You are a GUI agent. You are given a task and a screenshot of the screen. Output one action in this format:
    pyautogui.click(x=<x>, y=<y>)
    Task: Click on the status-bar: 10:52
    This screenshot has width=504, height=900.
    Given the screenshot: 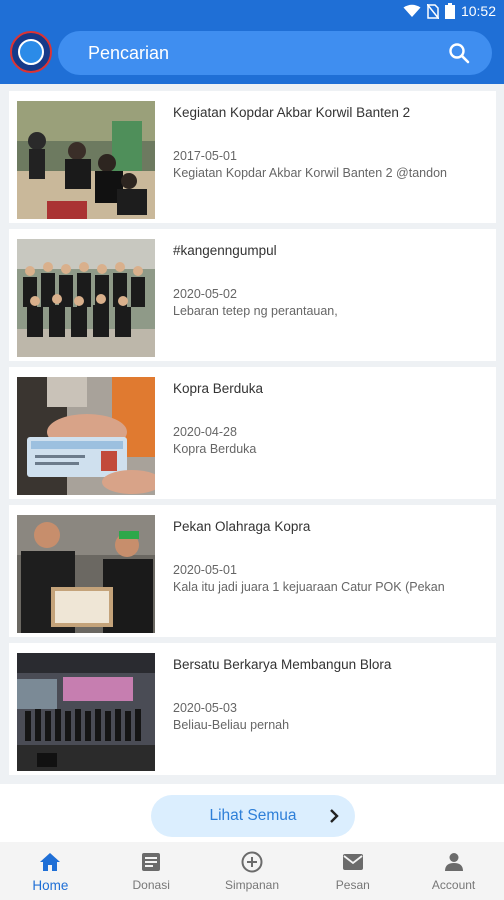 What is the action you would take?
    pyautogui.click(x=252, y=11)
    